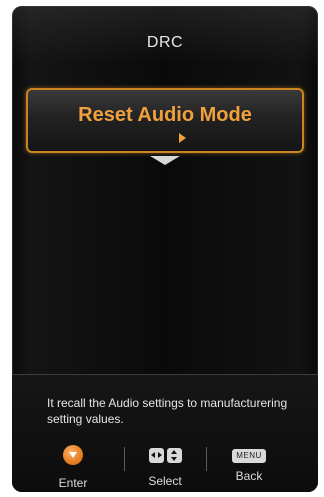 The width and height of the screenshot is (324, 497). I want to click on menu-item-reset-audio-mode: Reset Audio Mode, so click(165, 120).